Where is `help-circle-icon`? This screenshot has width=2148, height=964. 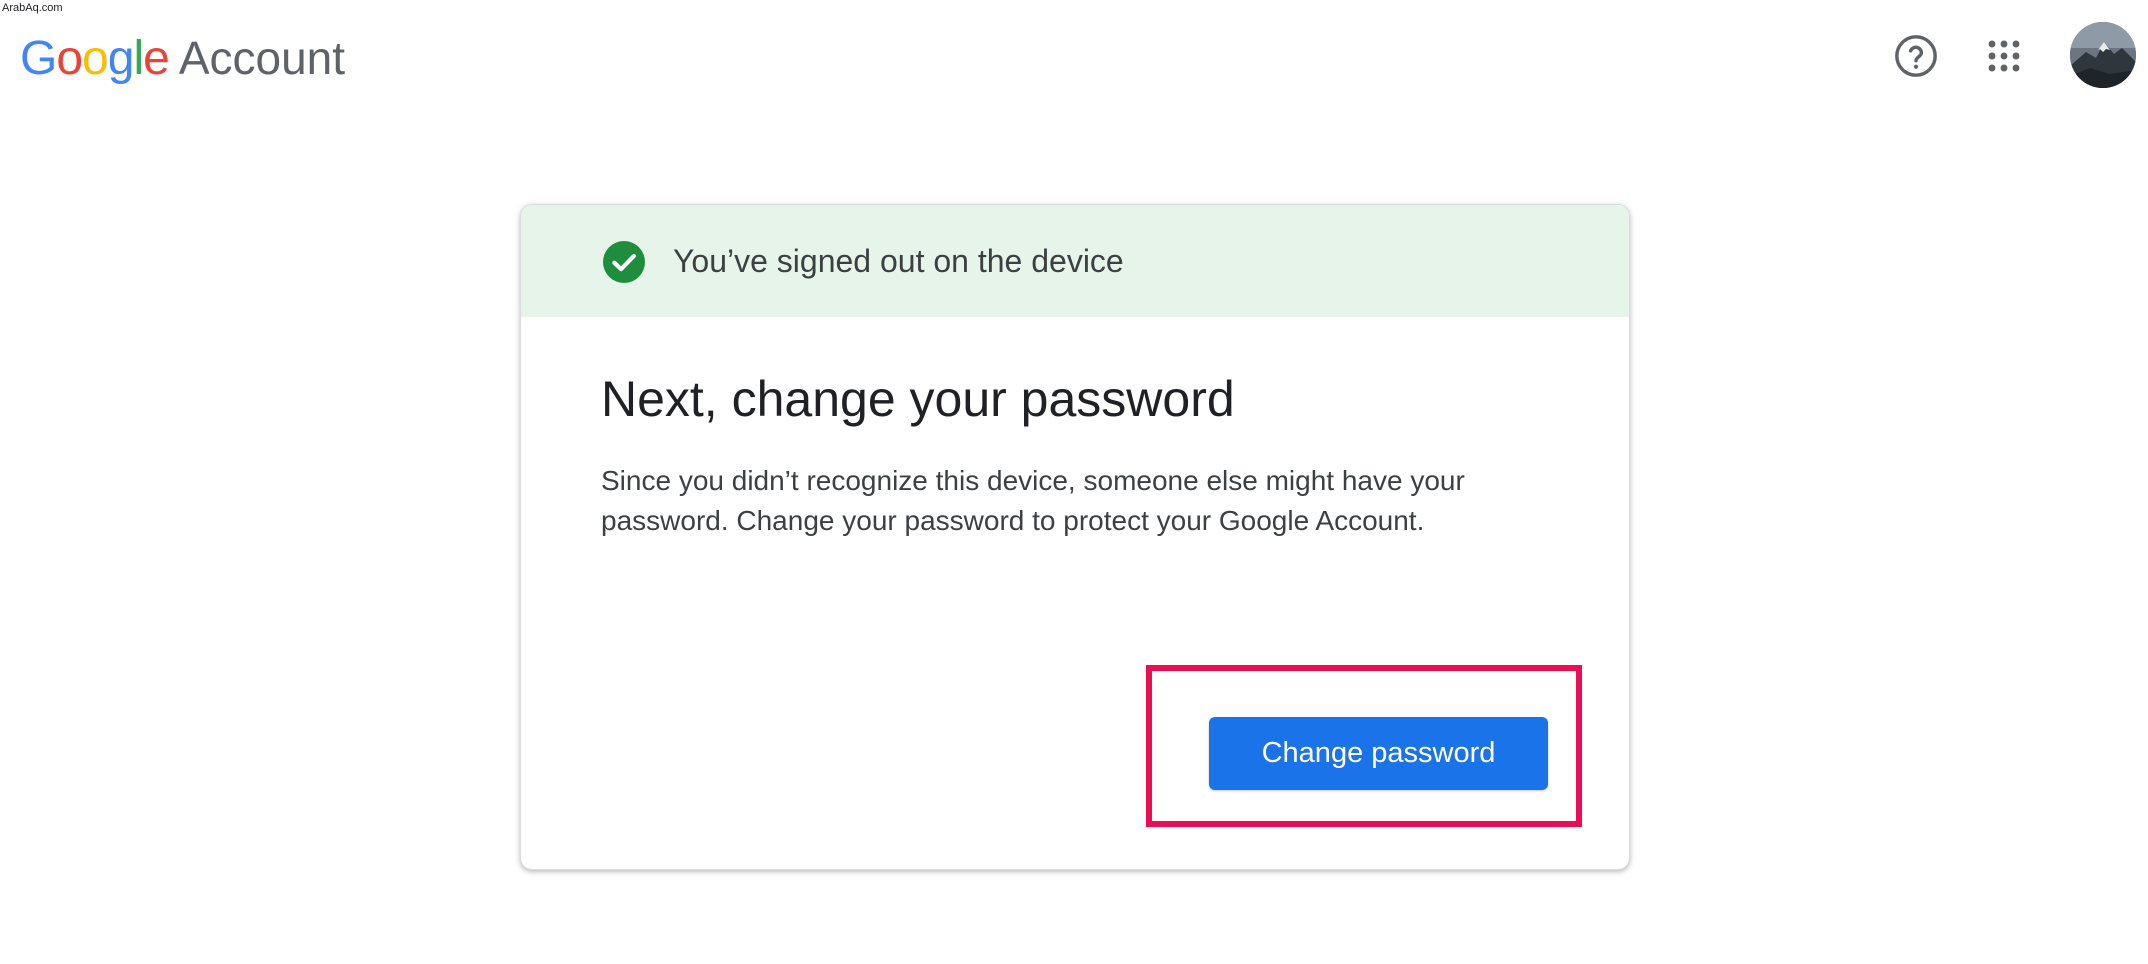
help-circle-icon is located at coordinates (1916, 56).